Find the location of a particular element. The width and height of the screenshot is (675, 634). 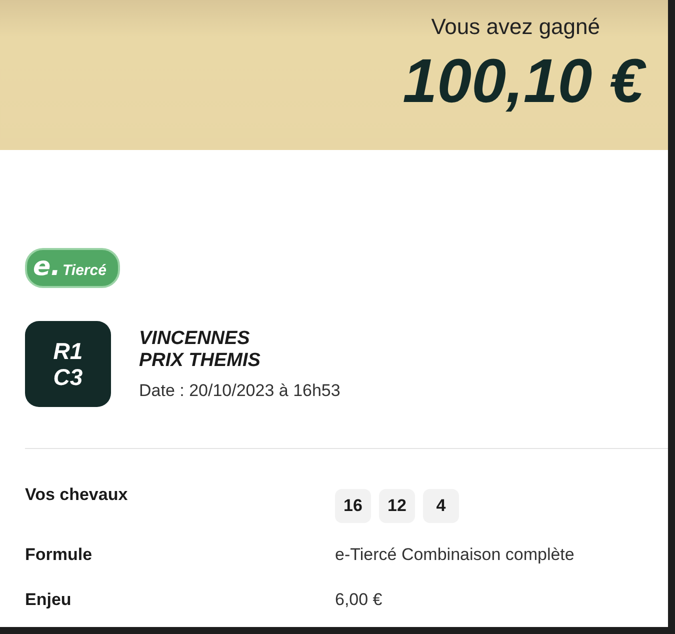

detail-value: 6,00 € is located at coordinates (358, 600).